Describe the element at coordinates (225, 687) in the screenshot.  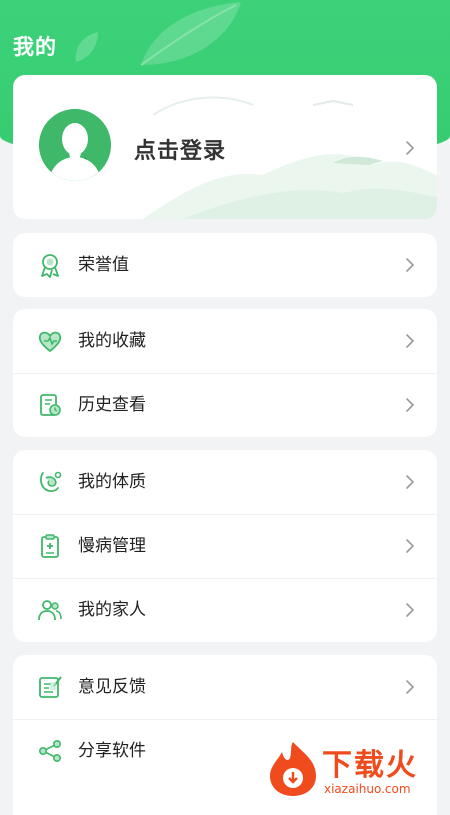
I see `menu-item-feedback: 意见反馈` at that location.